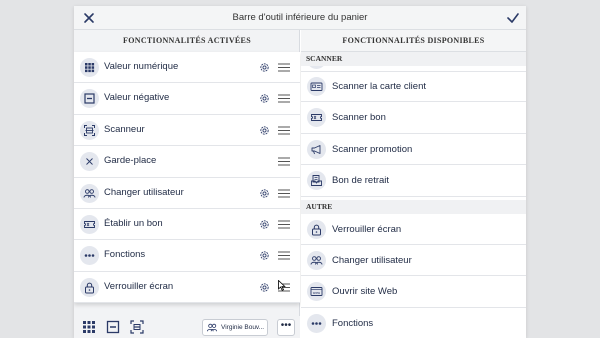 This screenshot has width=600, height=338. What do you see at coordinates (187, 288) in the screenshot?
I see `enabled-feature-row: Verrouiller écran` at bounding box center [187, 288].